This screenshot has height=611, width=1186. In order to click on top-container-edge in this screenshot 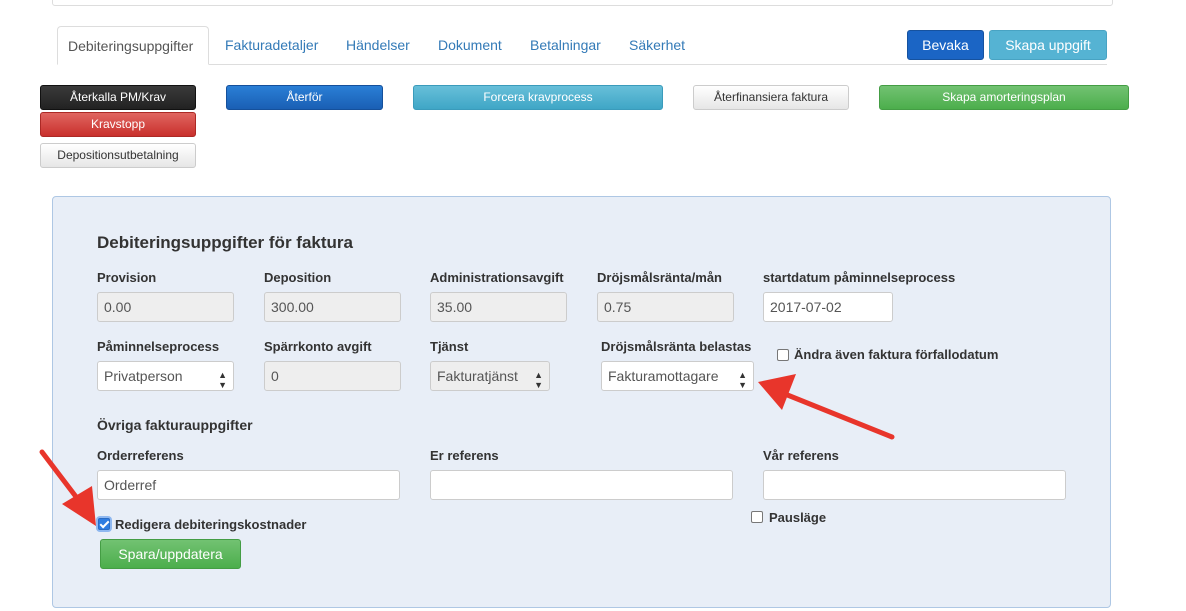, I will do `click(582, 3)`.